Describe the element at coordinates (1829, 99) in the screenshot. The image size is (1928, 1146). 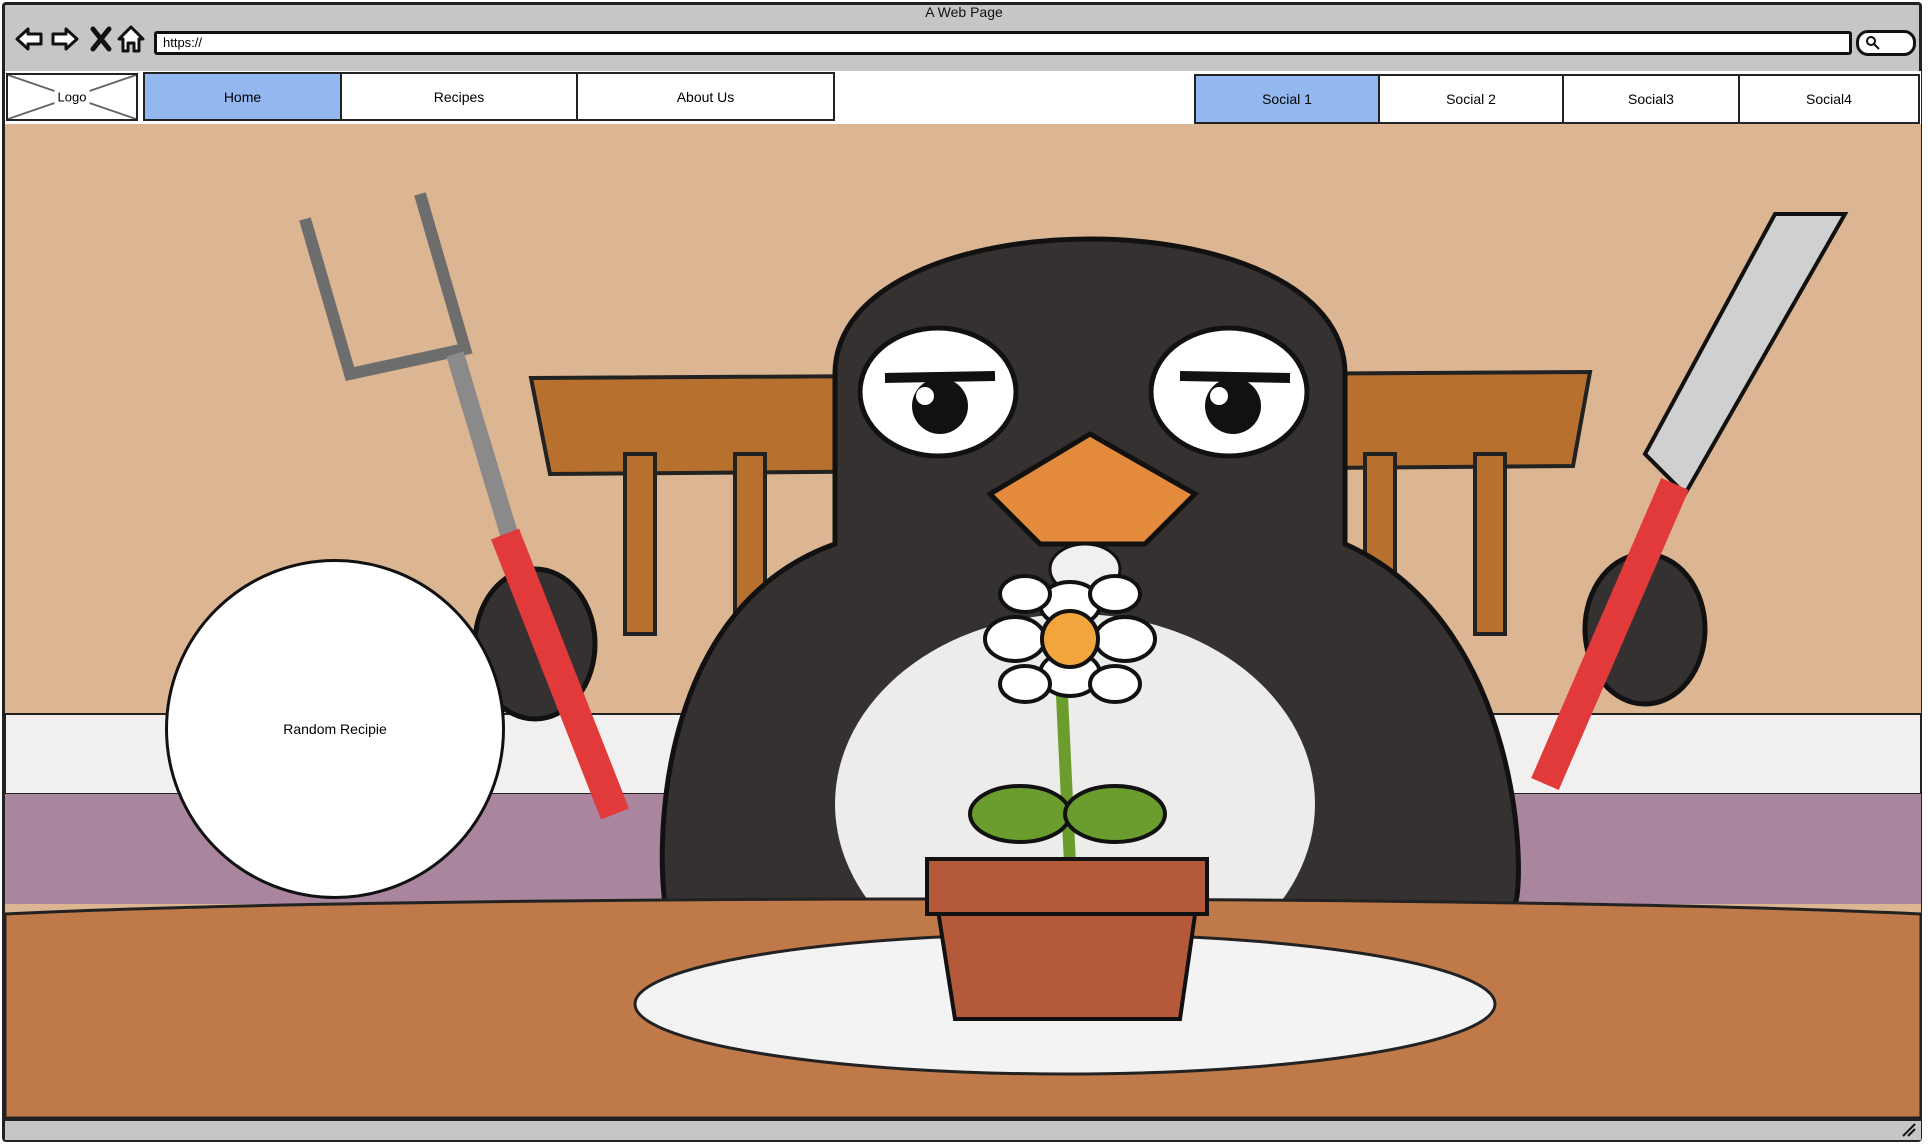
I see `social-4-button: Social4` at that location.